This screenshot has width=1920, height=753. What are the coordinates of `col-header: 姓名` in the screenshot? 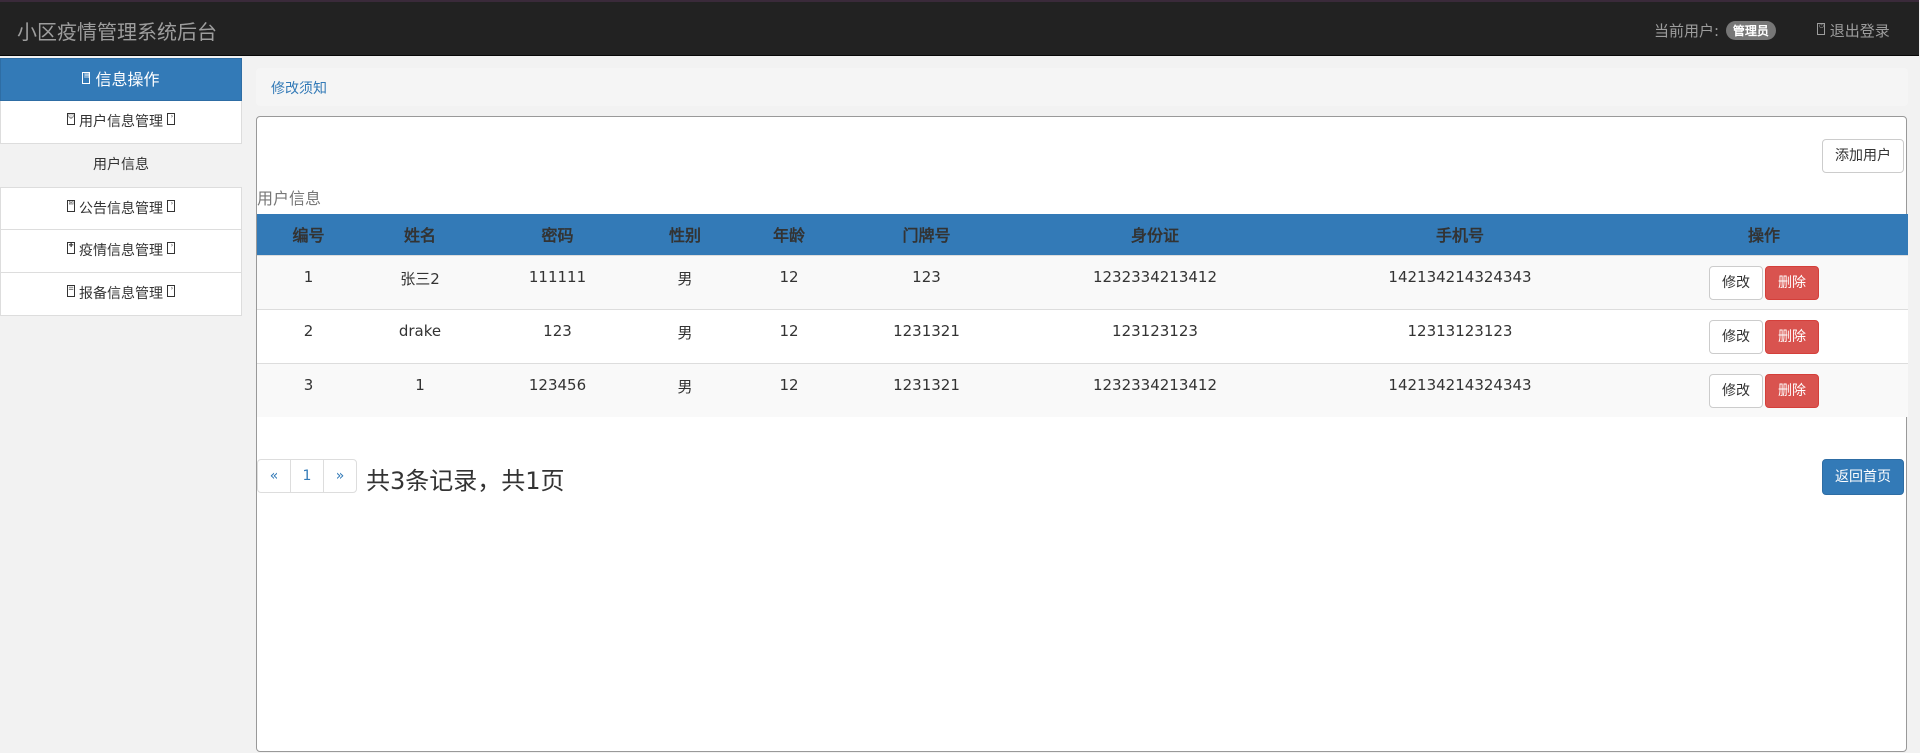 It's located at (419, 236).